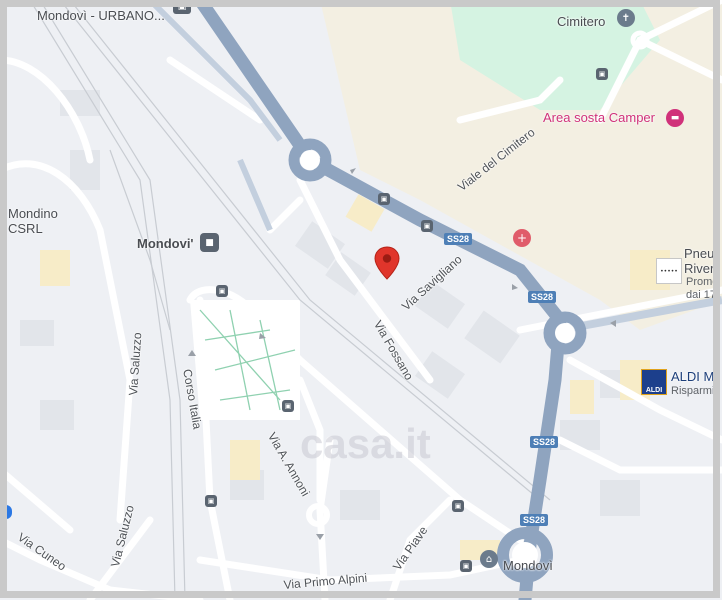  What do you see at coordinates (599, 117) in the screenshot?
I see `place-label-area-sosta-camper: Area sosta Camper` at bounding box center [599, 117].